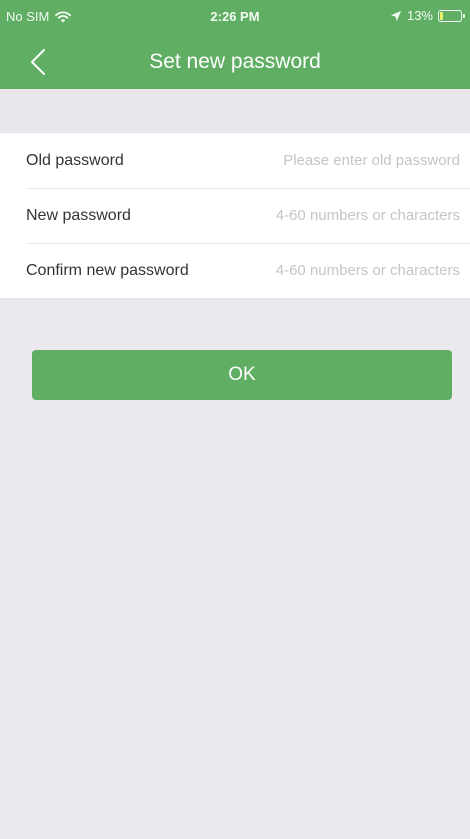 This screenshot has height=839, width=470. Describe the element at coordinates (464, 15) in the screenshot. I see `battery-cap` at that location.